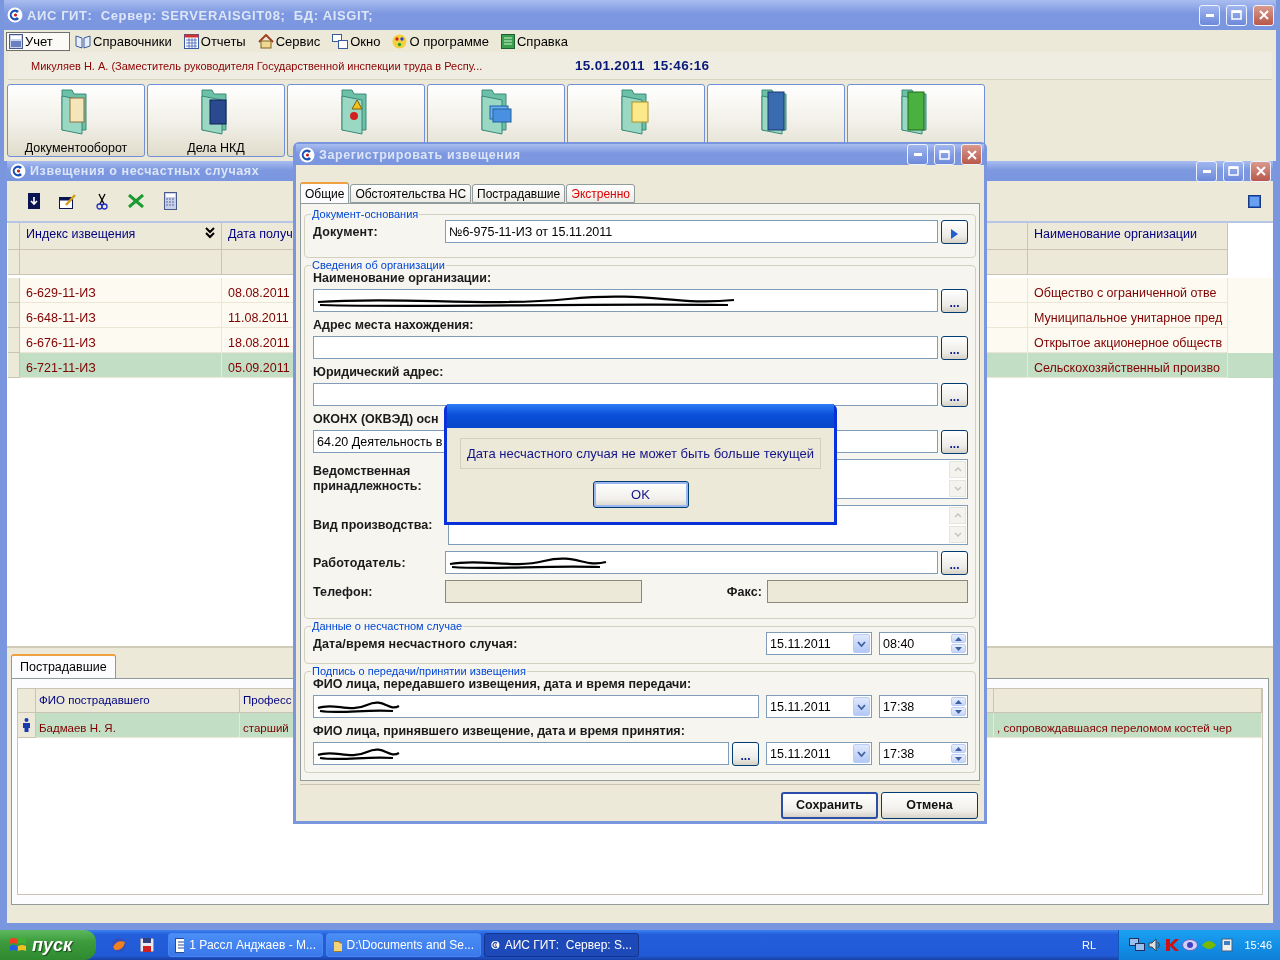 The image size is (1280, 960). I want to click on download-icon, so click(34, 201).